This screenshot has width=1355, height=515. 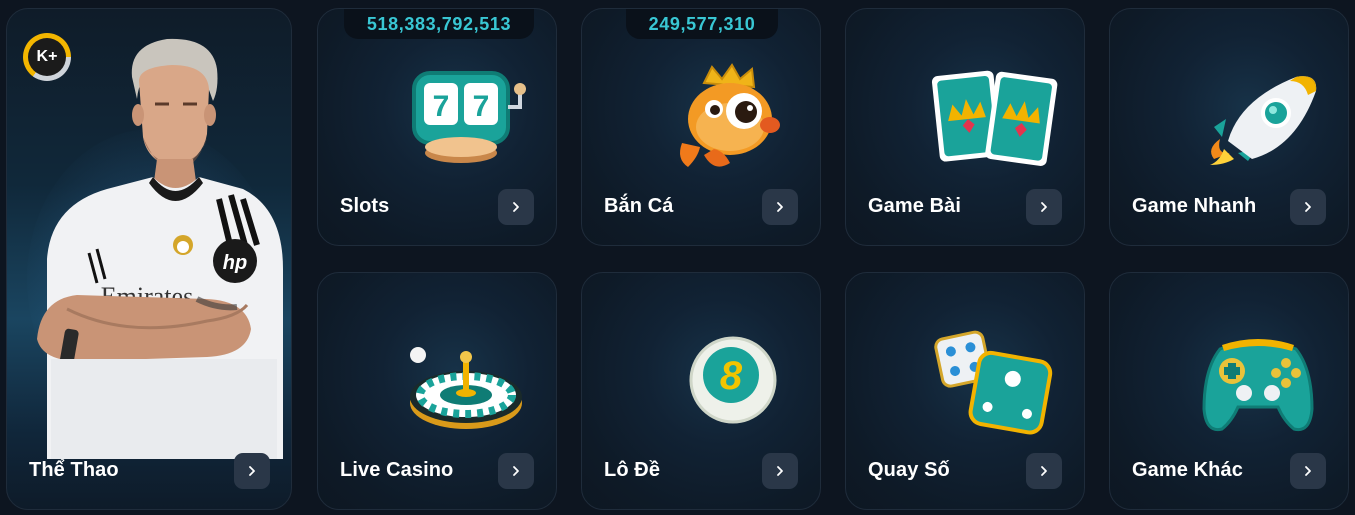 I want to click on dice-card: Quay Số, so click(x=965, y=391).